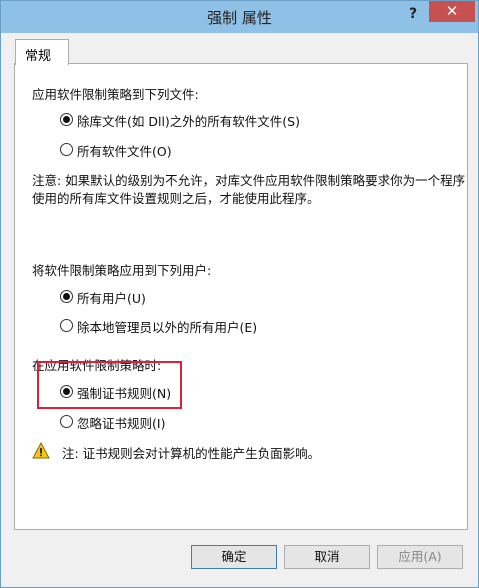 The height and width of the screenshot is (588, 479). Describe the element at coordinates (234, 557) in the screenshot. I see `ok-button: 确定` at that location.